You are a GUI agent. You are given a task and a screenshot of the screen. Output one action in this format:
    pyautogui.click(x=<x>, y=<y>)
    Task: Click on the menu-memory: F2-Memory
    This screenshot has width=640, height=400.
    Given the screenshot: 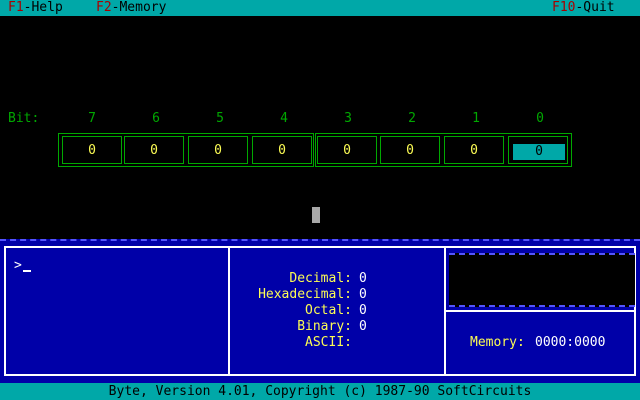 What is the action you would take?
    pyautogui.click(x=131, y=8)
    